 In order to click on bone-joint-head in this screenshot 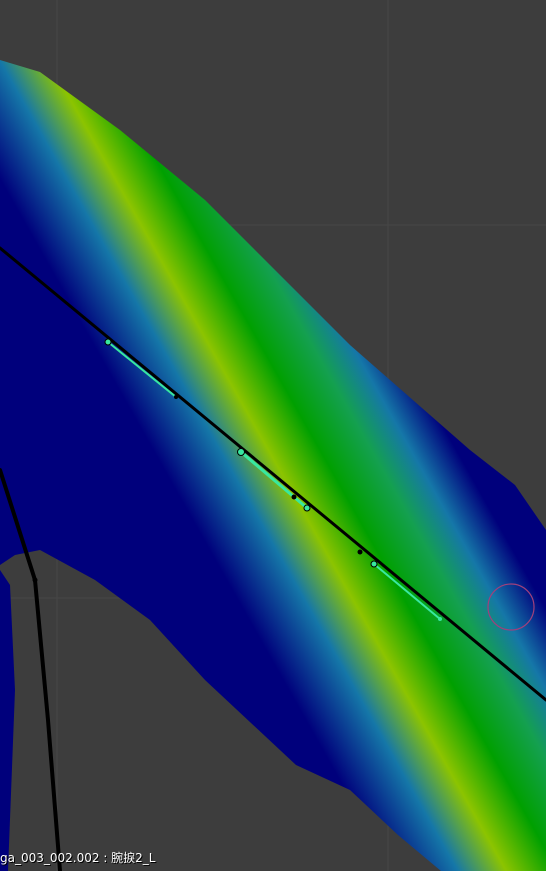, I will do `click(108, 342)`.